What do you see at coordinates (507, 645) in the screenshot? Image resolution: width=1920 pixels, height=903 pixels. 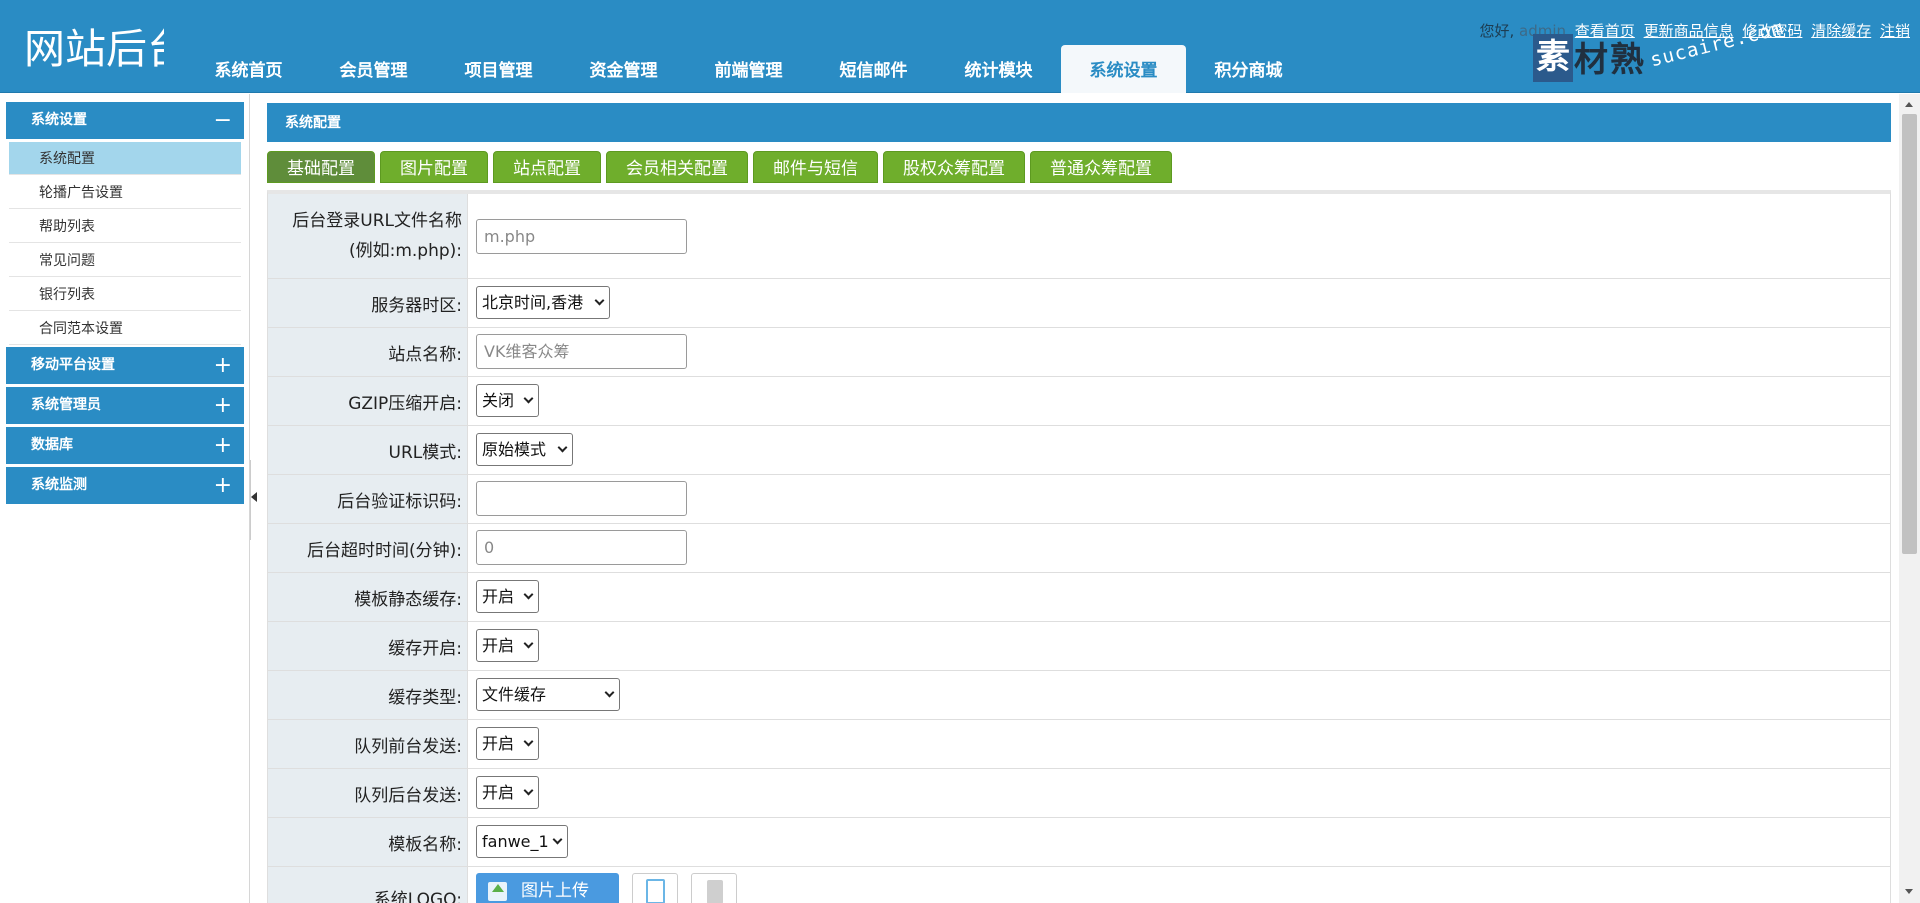 I see `cache-enabled-select: 开启` at bounding box center [507, 645].